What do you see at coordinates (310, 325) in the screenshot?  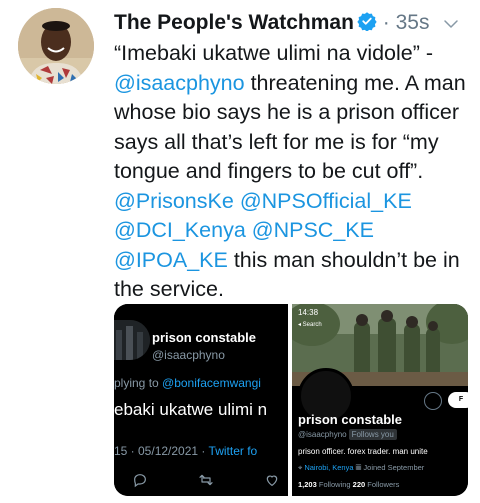 I see `phone-search-label: ◂ Search` at bounding box center [310, 325].